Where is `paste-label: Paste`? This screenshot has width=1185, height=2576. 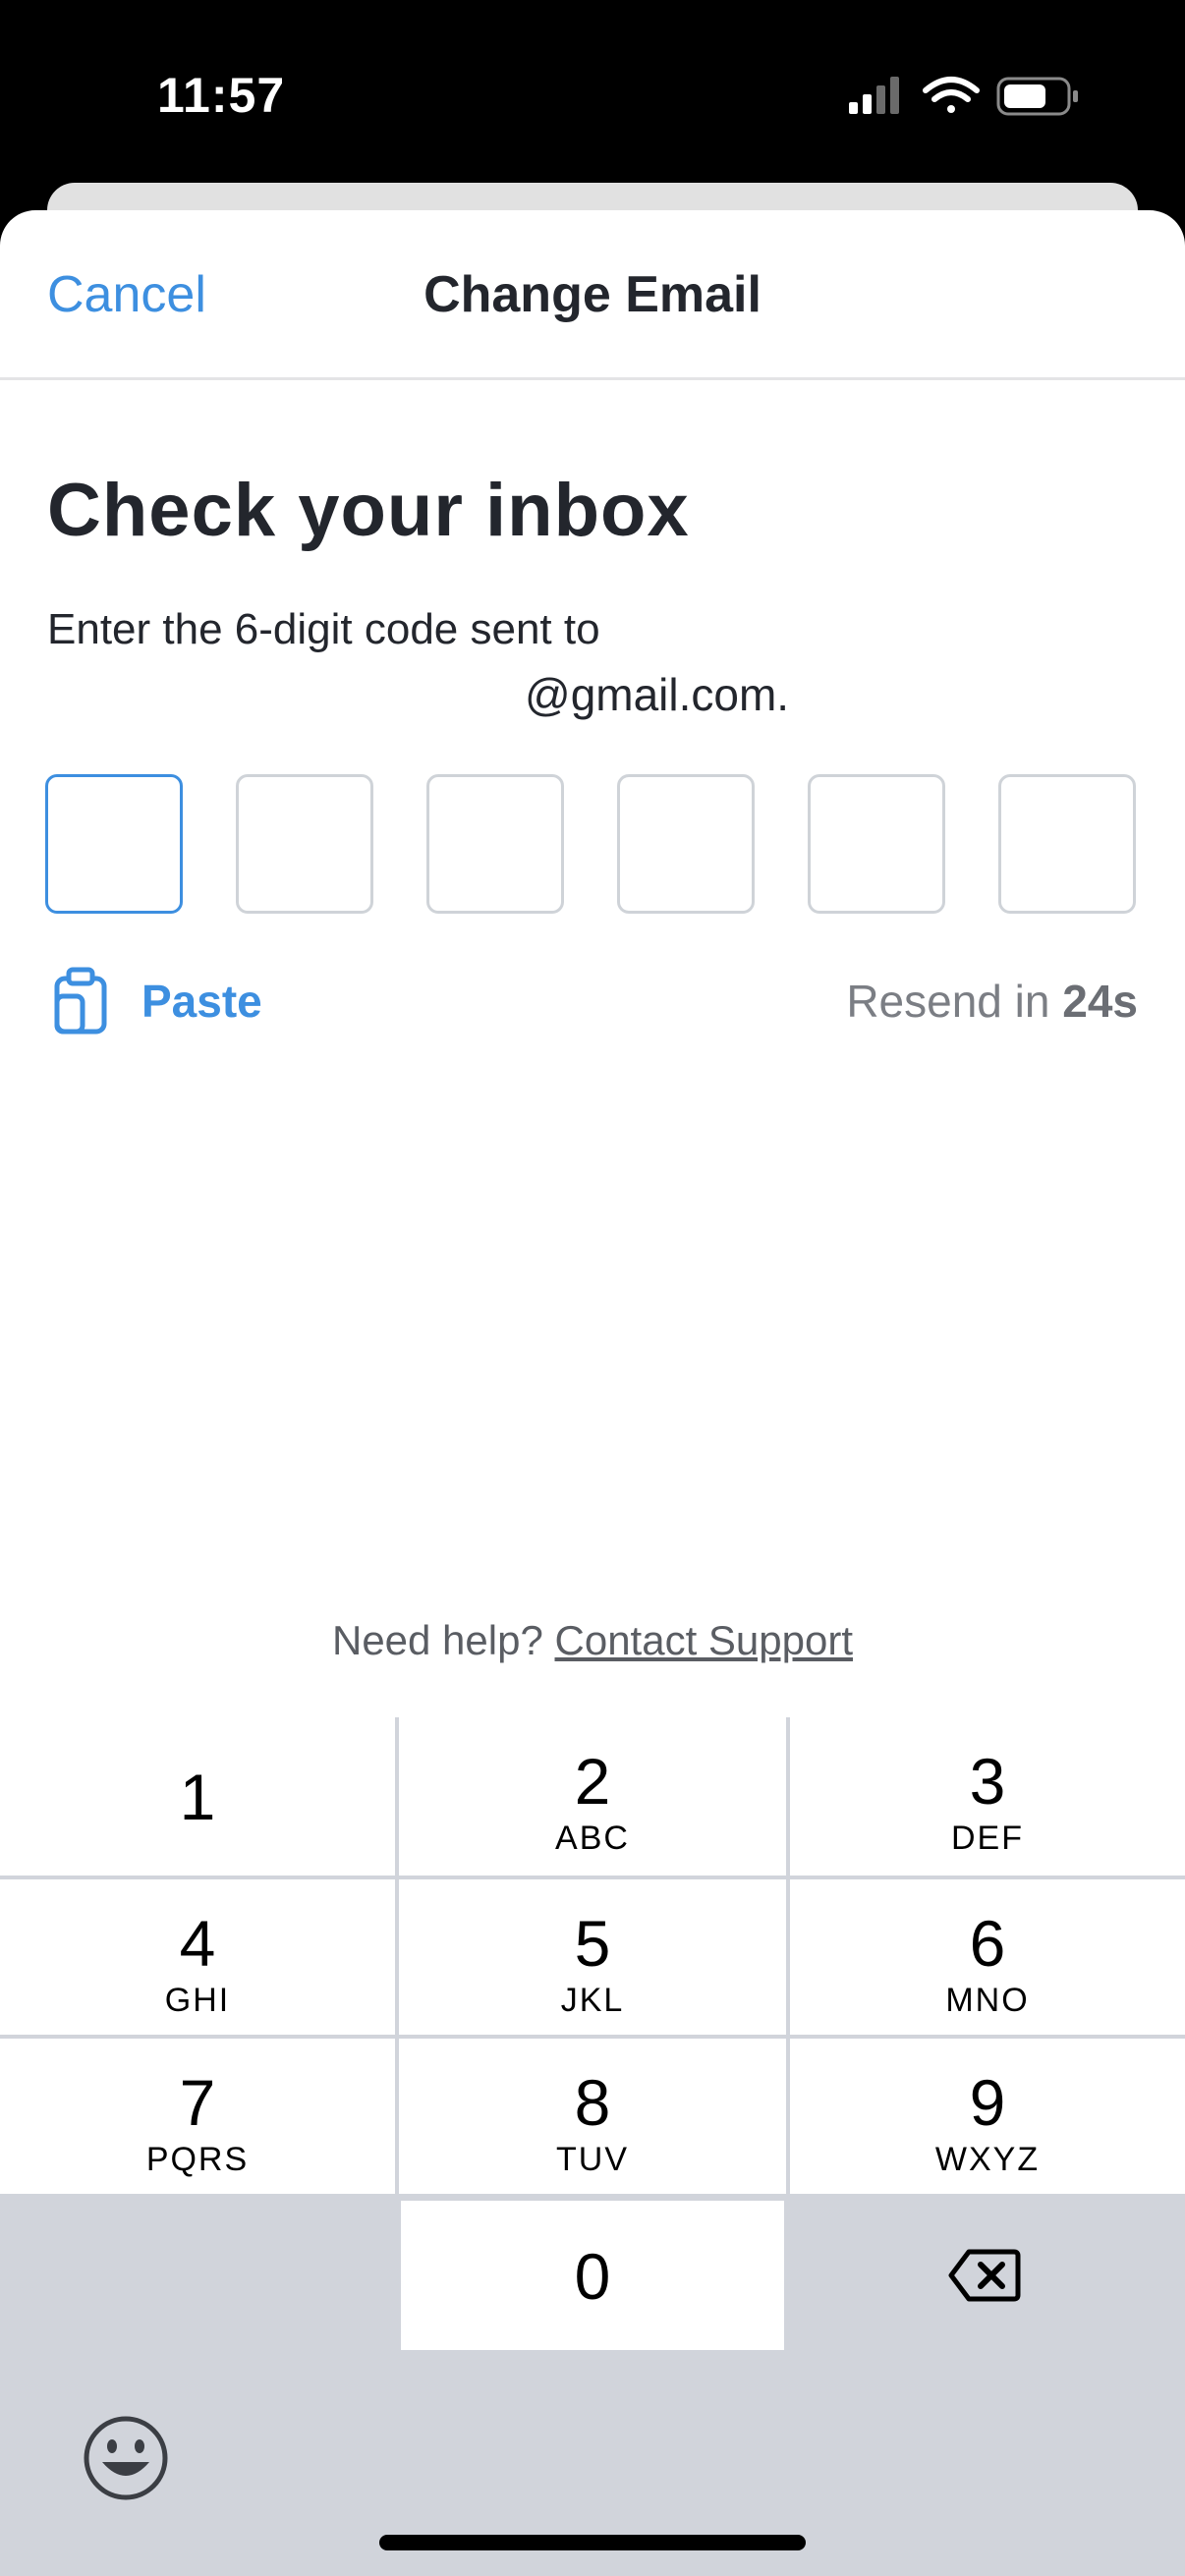
paste-label: Paste is located at coordinates (201, 1001).